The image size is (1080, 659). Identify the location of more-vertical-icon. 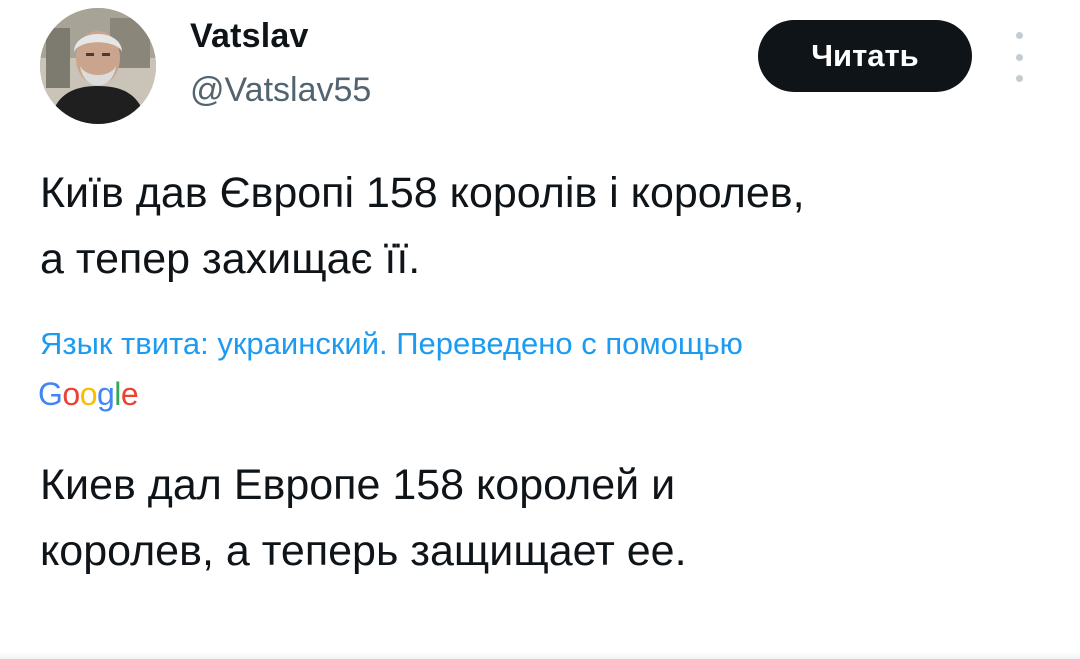
(1019, 57).